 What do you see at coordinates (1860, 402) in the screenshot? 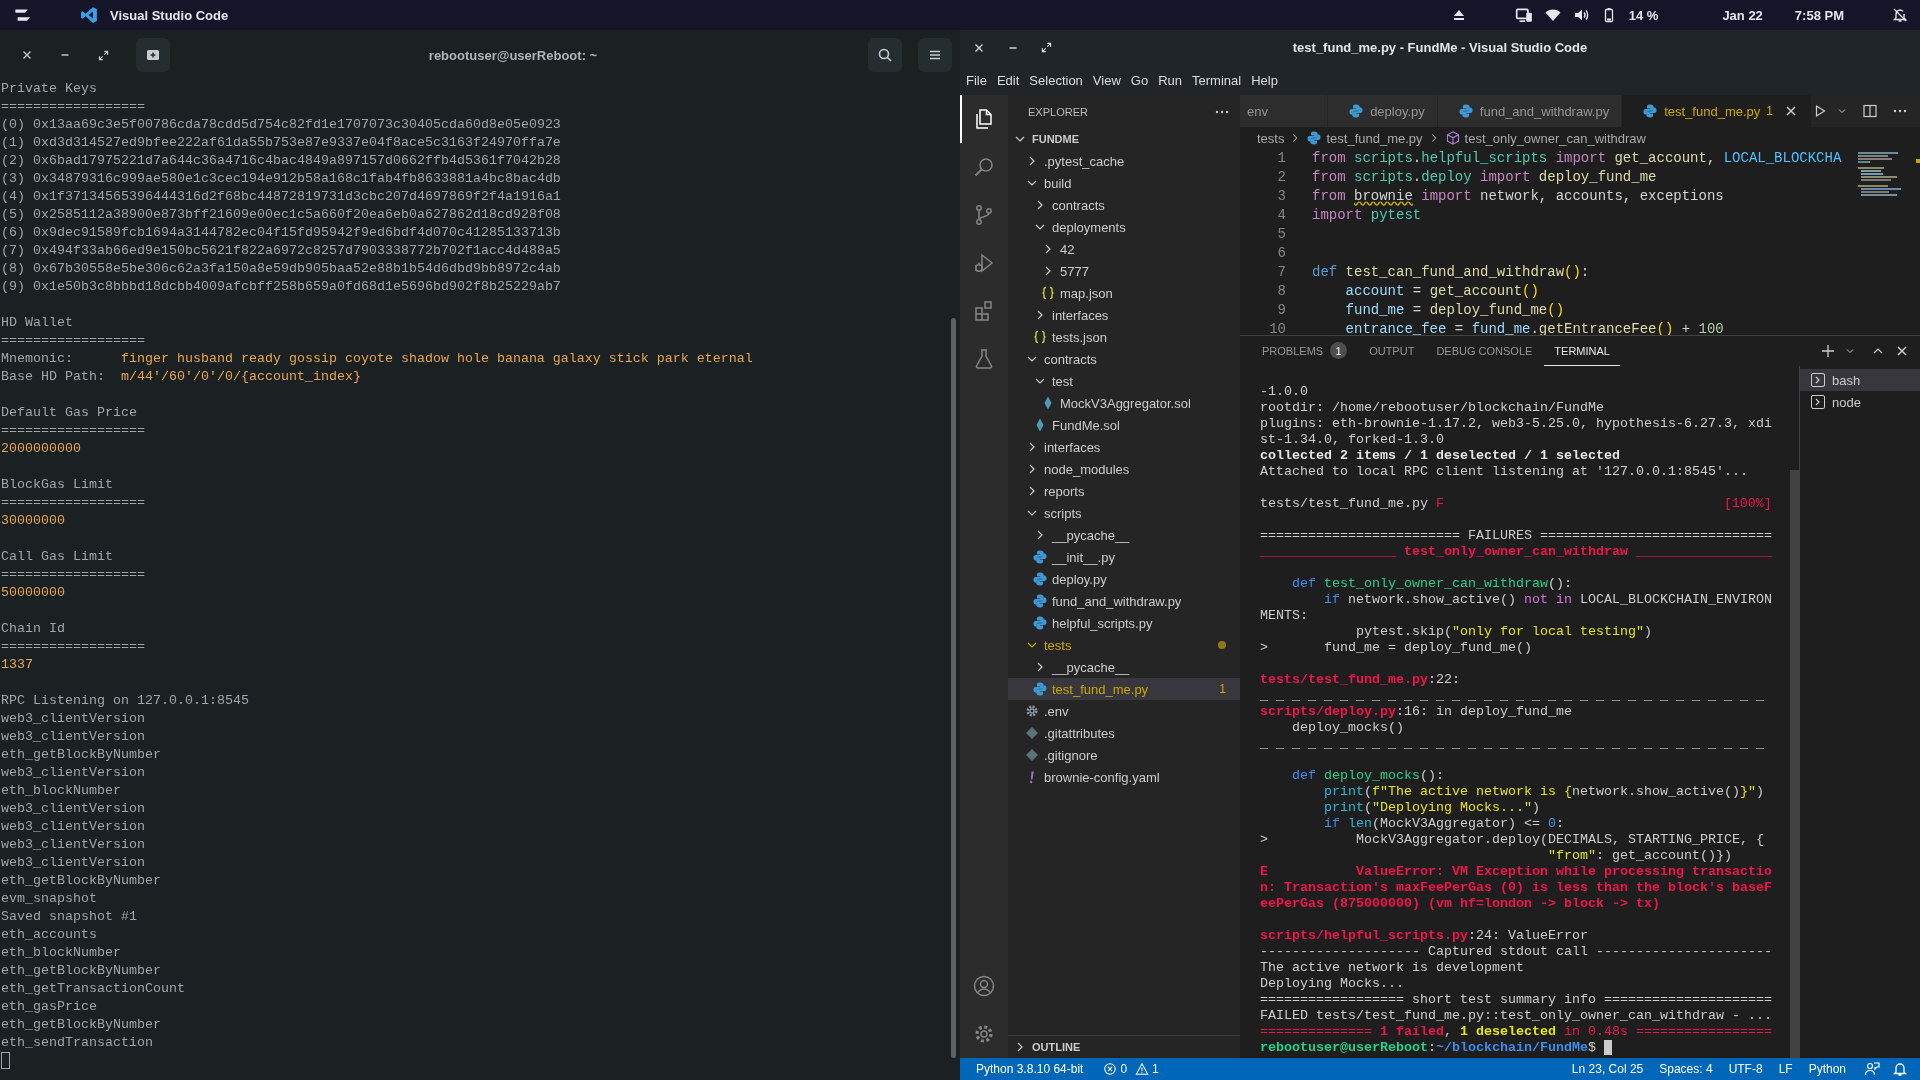
I see `terminal-instance: node` at bounding box center [1860, 402].